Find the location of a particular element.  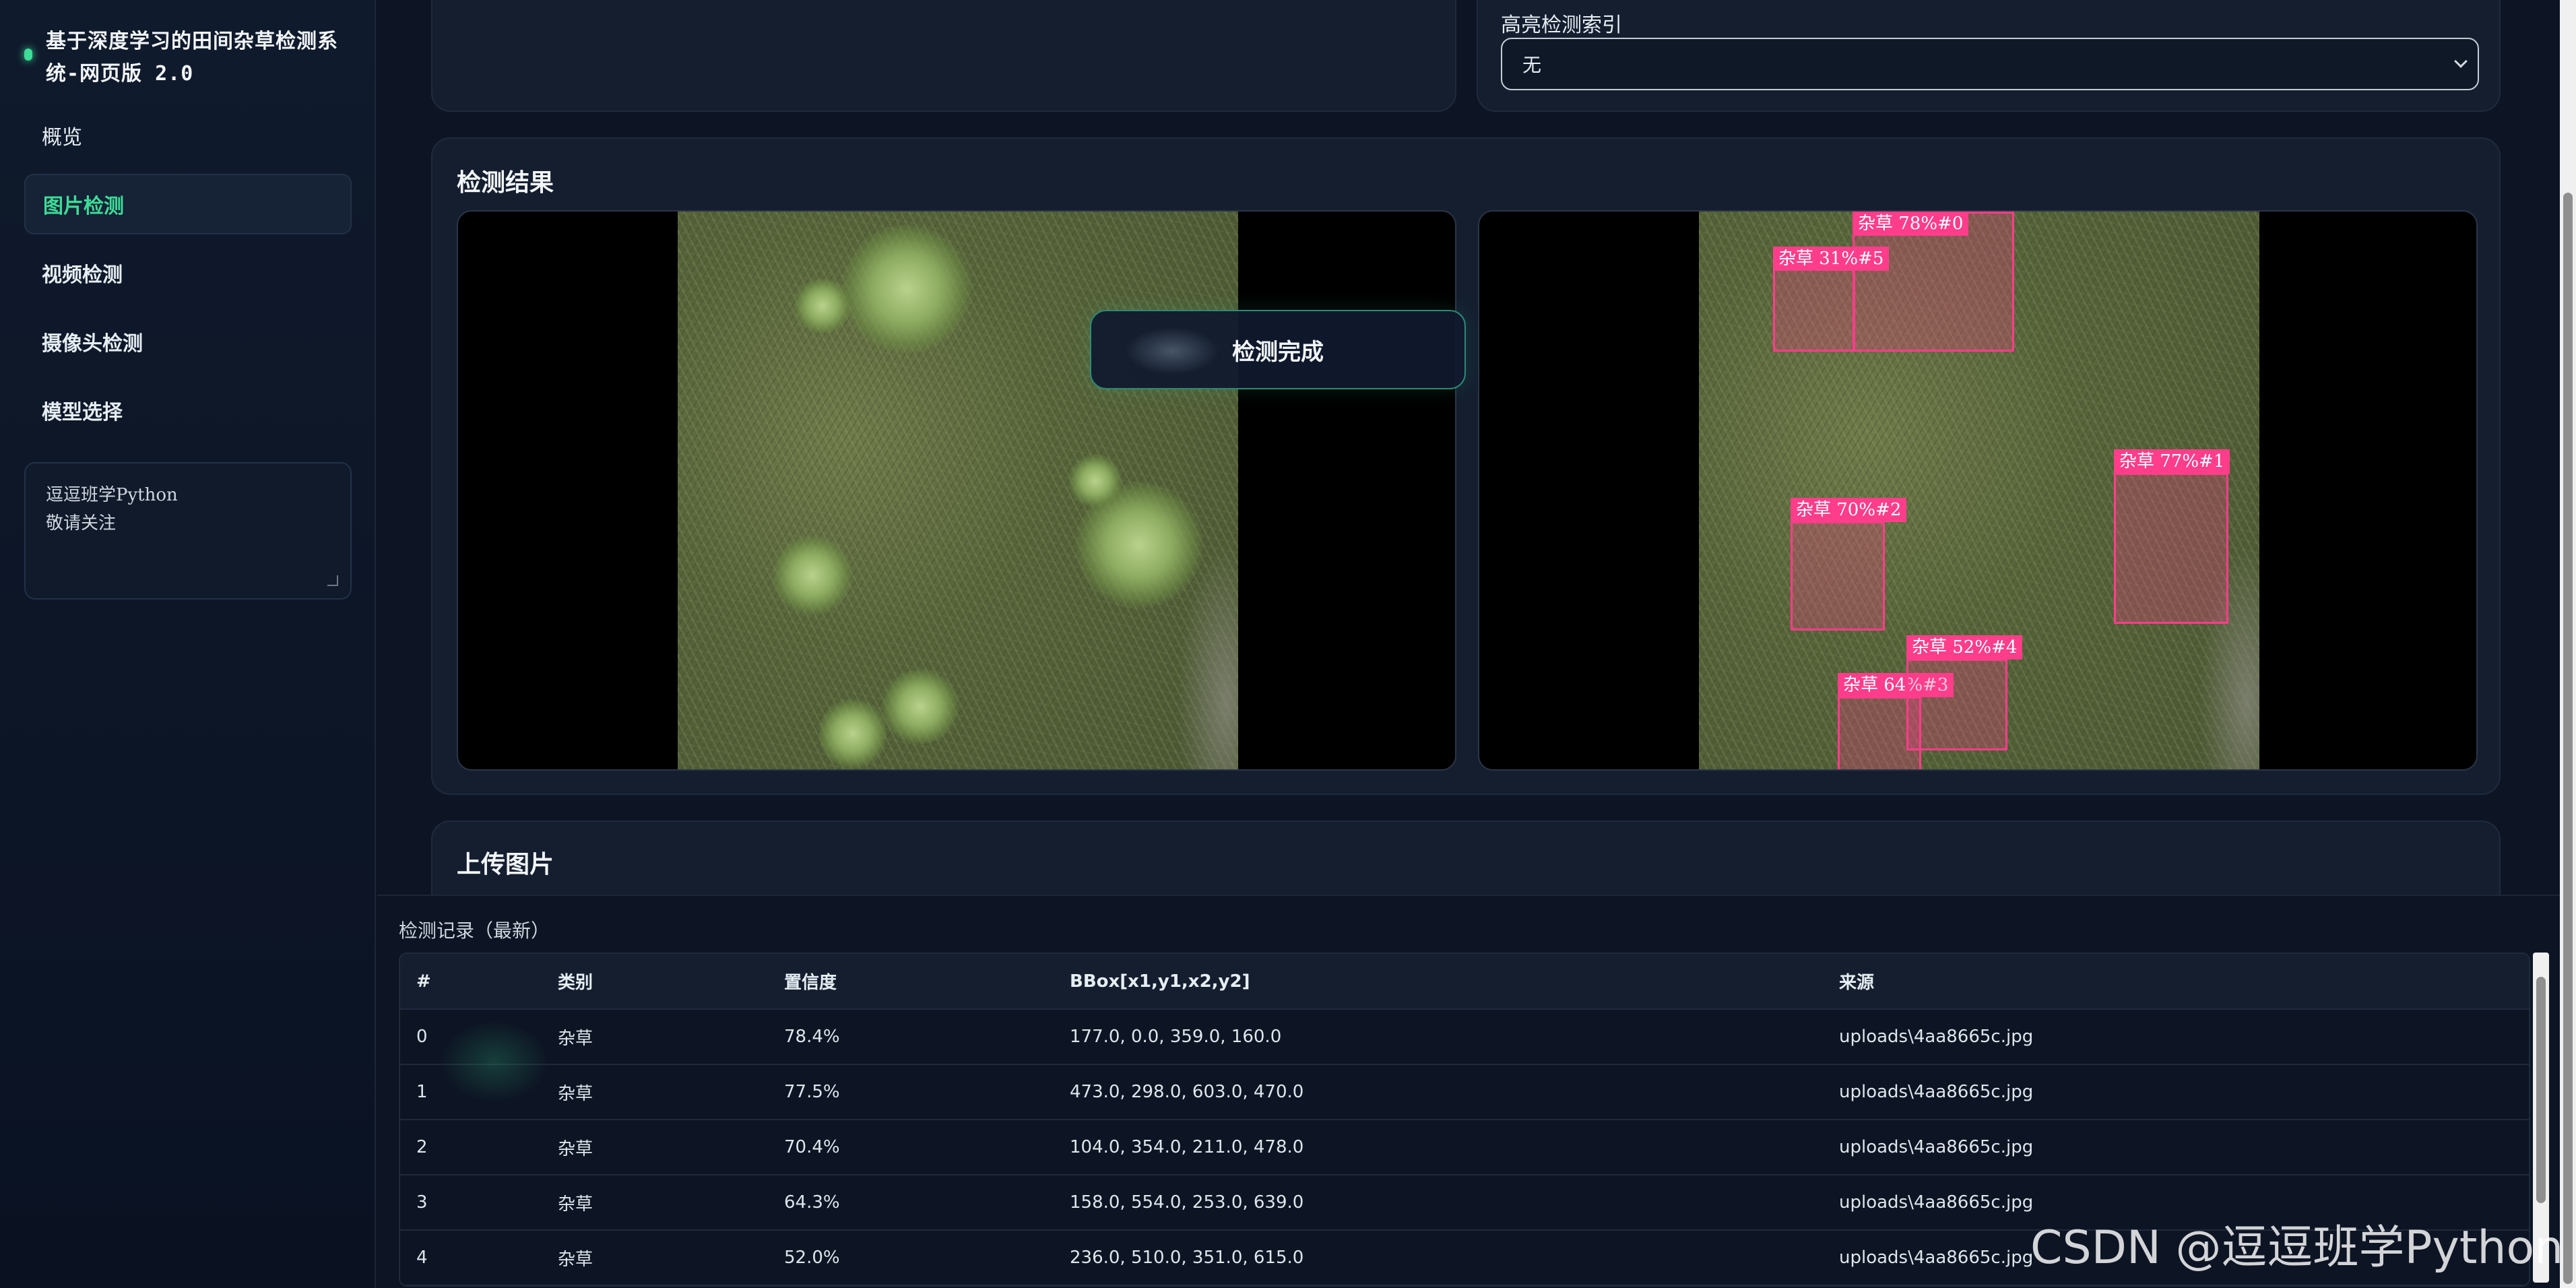

column-header-index: # is located at coordinates (471, 982).